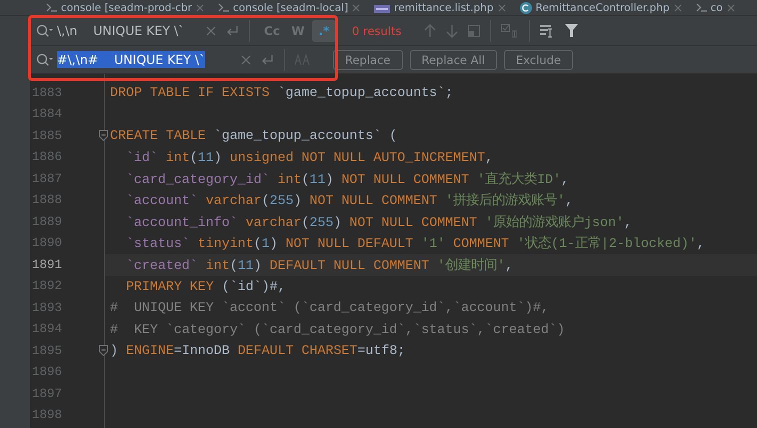  What do you see at coordinates (440, 7) in the screenshot?
I see `editor-tab: remittance.list.php` at bounding box center [440, 7].